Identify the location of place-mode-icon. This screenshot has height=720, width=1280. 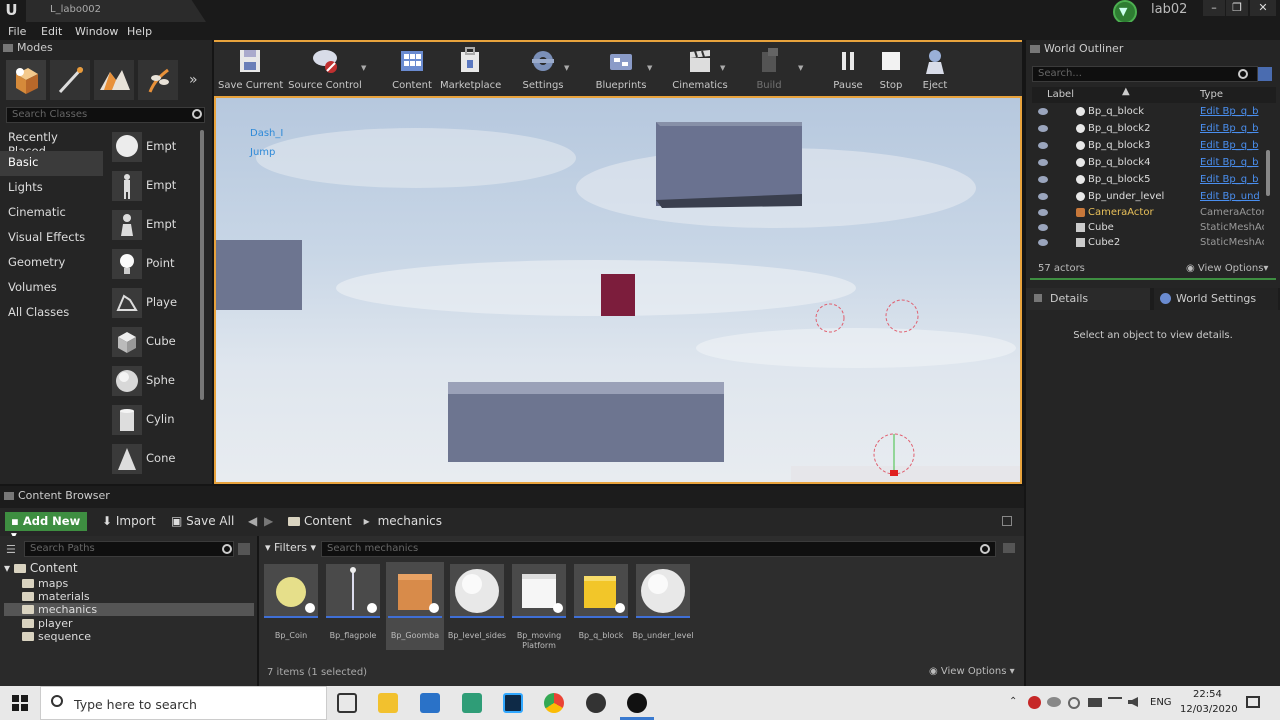
(26, 80).